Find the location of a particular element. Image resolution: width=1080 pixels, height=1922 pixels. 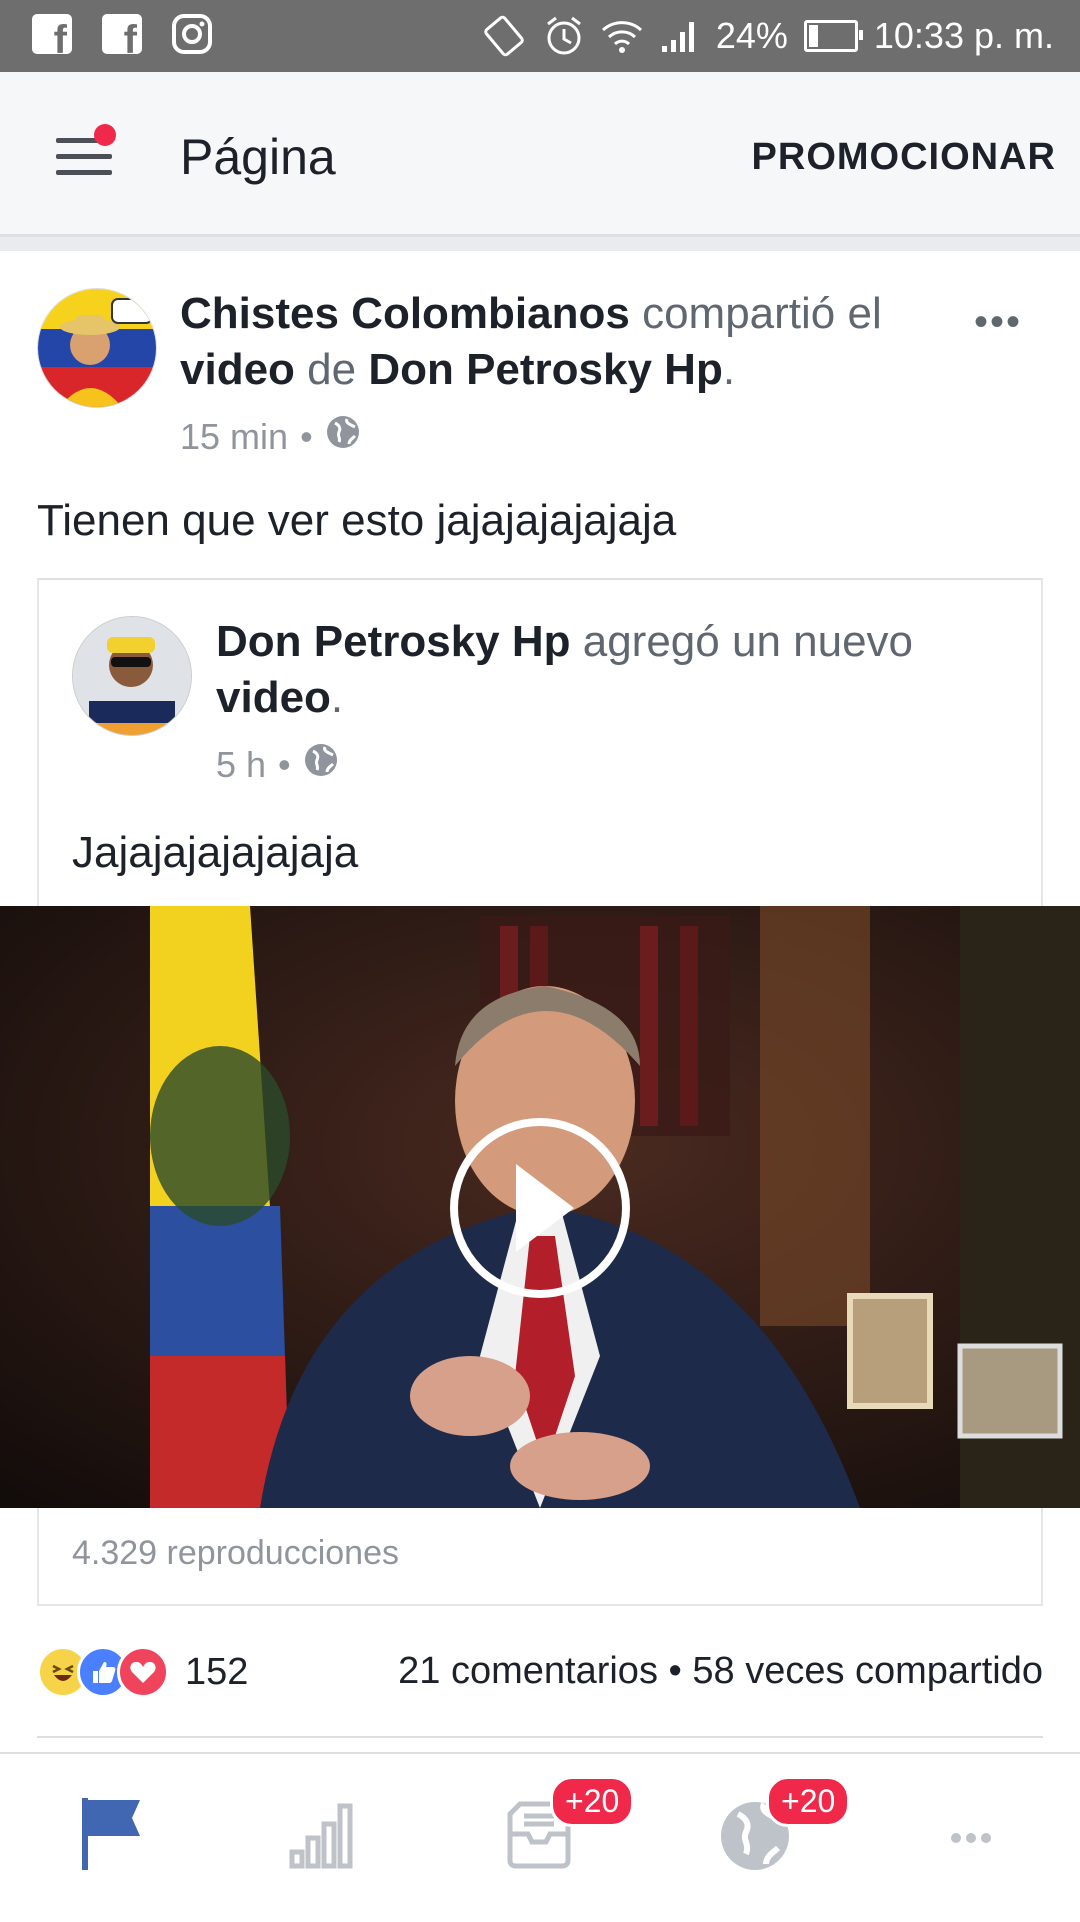

post-meta: 15 min • is located at coordinates (270, 436).